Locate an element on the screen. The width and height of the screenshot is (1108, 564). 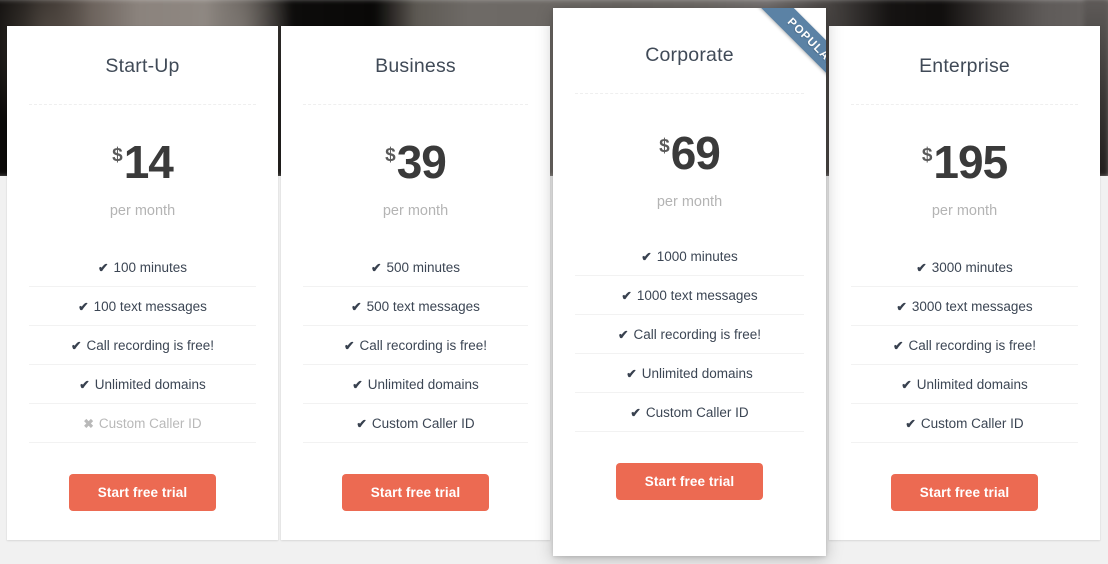
cross-icon: ✖ is located at coordinates (88, 424).